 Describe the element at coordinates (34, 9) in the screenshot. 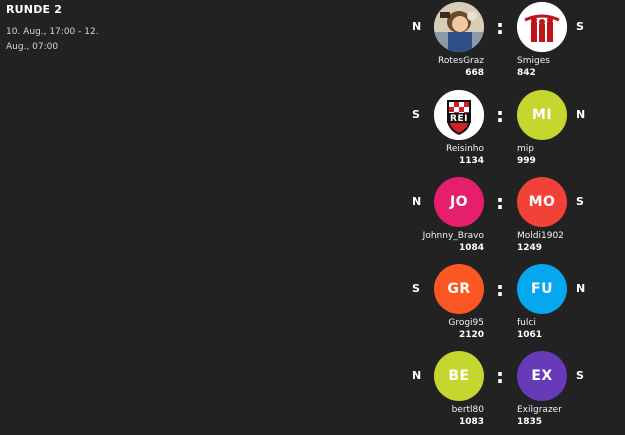

I see `round-title: RUNDE 2` at that location.